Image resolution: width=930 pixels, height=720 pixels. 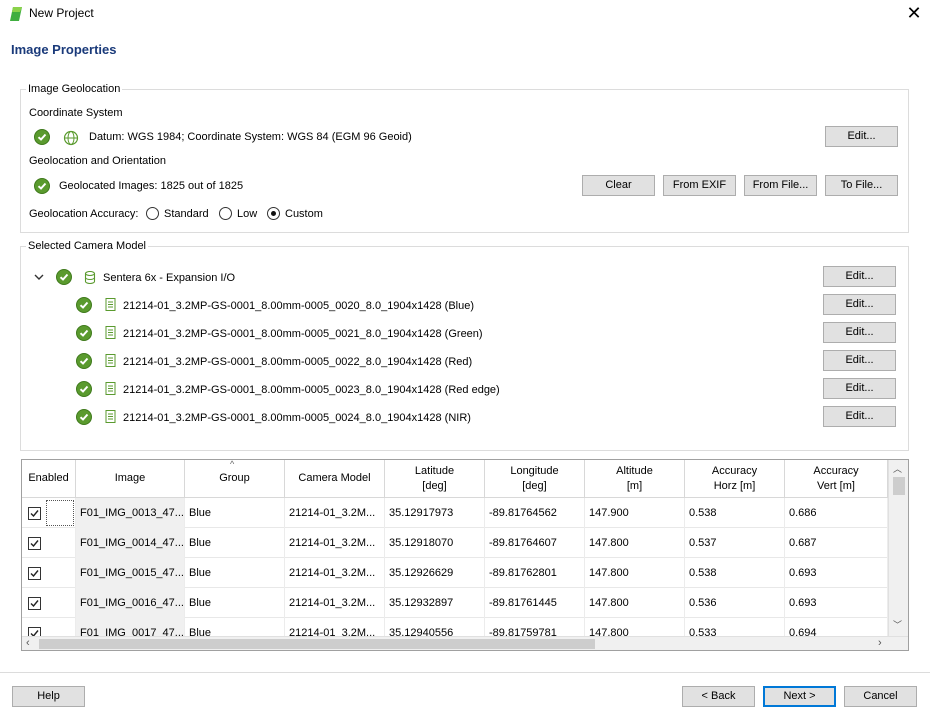 What do you see at coordinates (60, 513) in the screenshot?
I see `focus-rect` at bounding box center [60, 513].